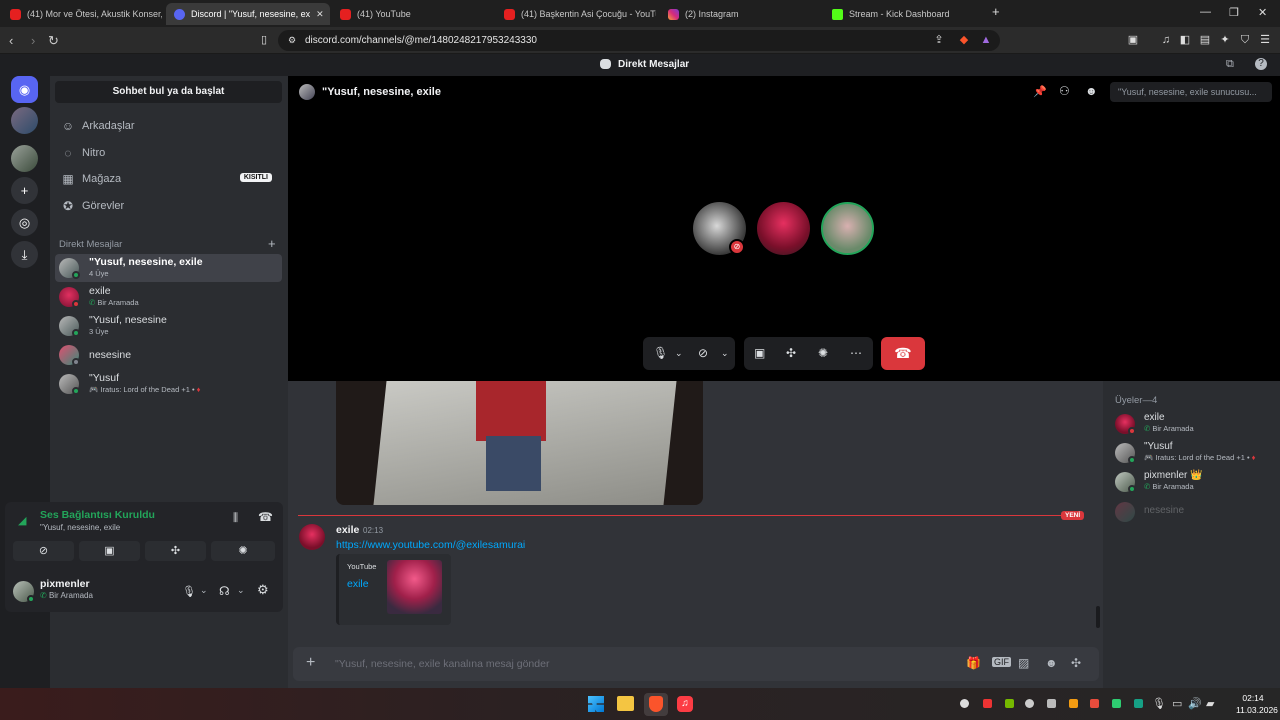  Describe the element at coordinates (82, 14) in the screenshot. I see `browser-tab: (41) Mor ve Ötesi, Akustik Konser, Bo` at that location.